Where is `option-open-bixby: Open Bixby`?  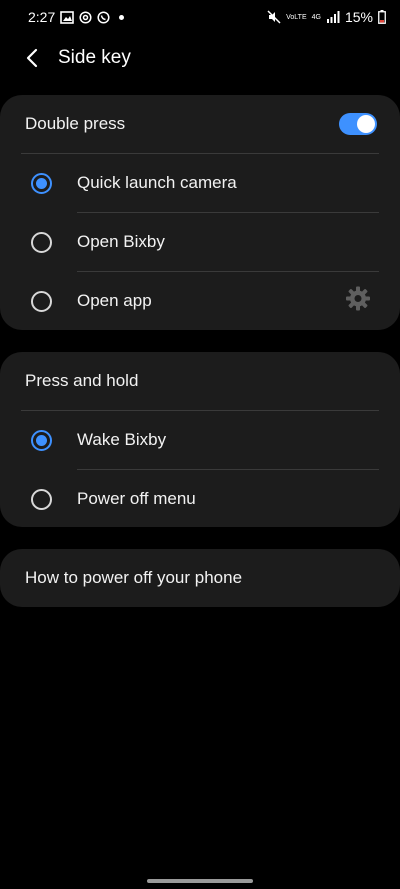
option-open-bixby: Open Bixby is located at coordinates (200, 242).